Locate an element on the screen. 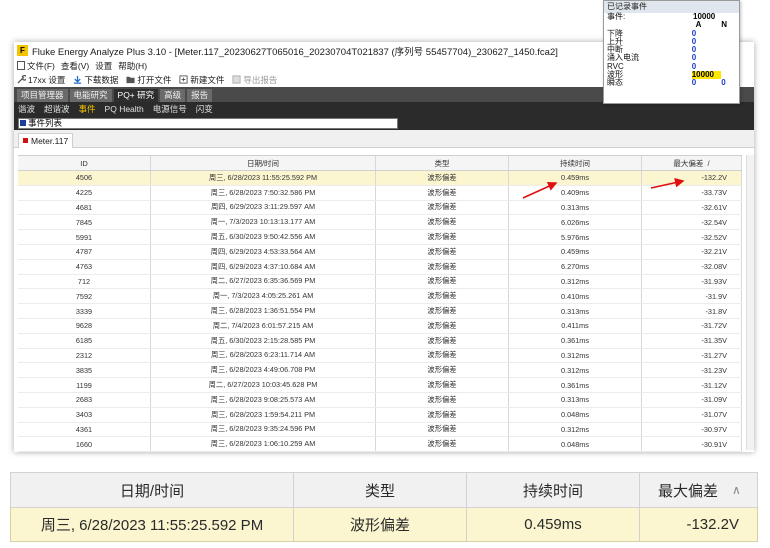 The height and width of the screenshot is (548, 770). cell-id: 9628 is located at coordinates (84, 325).